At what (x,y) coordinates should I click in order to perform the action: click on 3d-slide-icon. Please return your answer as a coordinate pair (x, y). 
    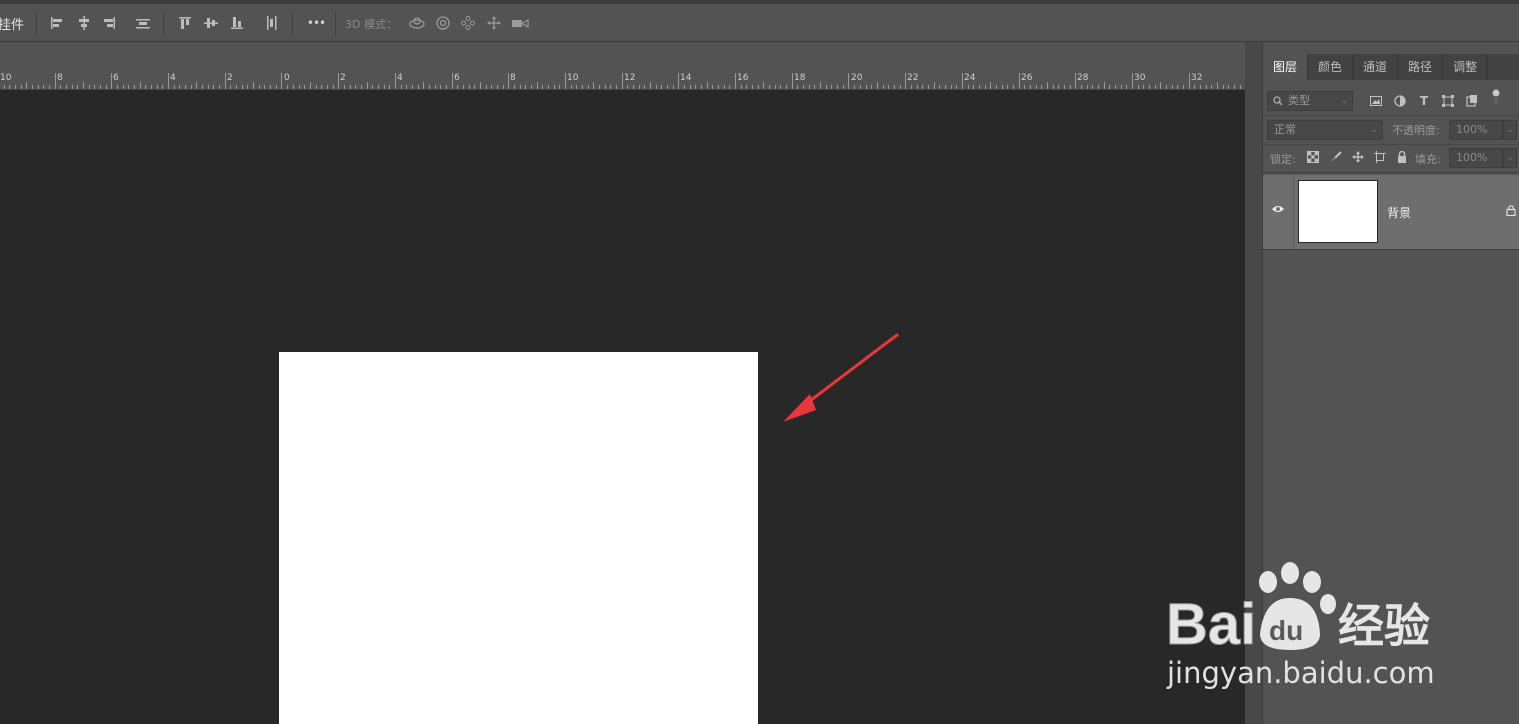
    Looking at the image, I should click on (494, 23).